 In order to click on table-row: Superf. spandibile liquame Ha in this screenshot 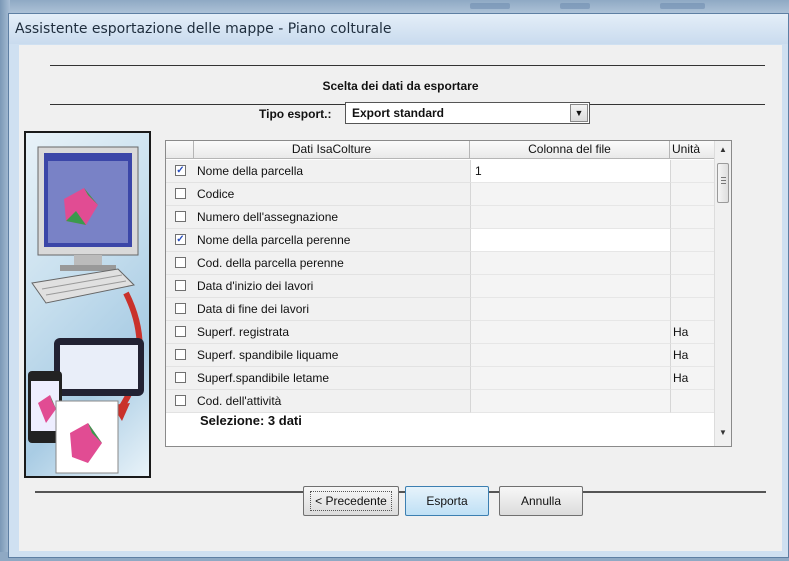, I will do `click(440, 355)`.